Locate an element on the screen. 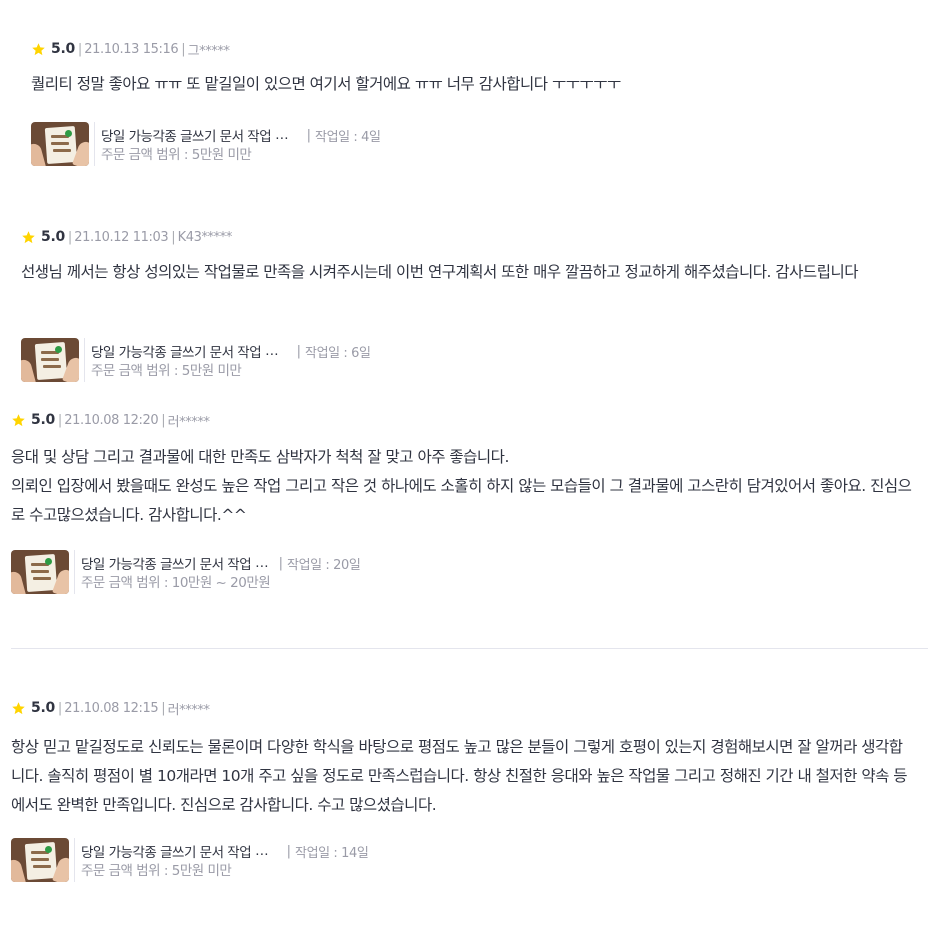 The height and width of the screenshot is (932, 936). review-user: K43***** is located at coordinates (205, 237).